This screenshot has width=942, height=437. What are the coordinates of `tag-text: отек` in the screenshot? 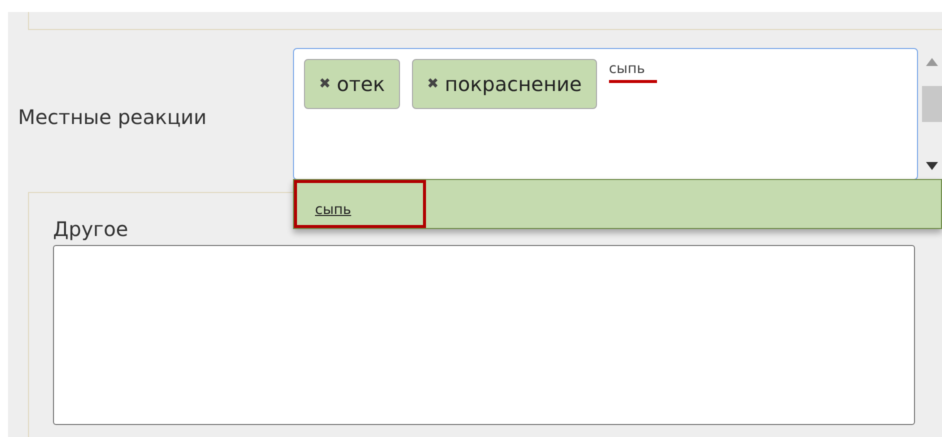 It's located at (361, 84).